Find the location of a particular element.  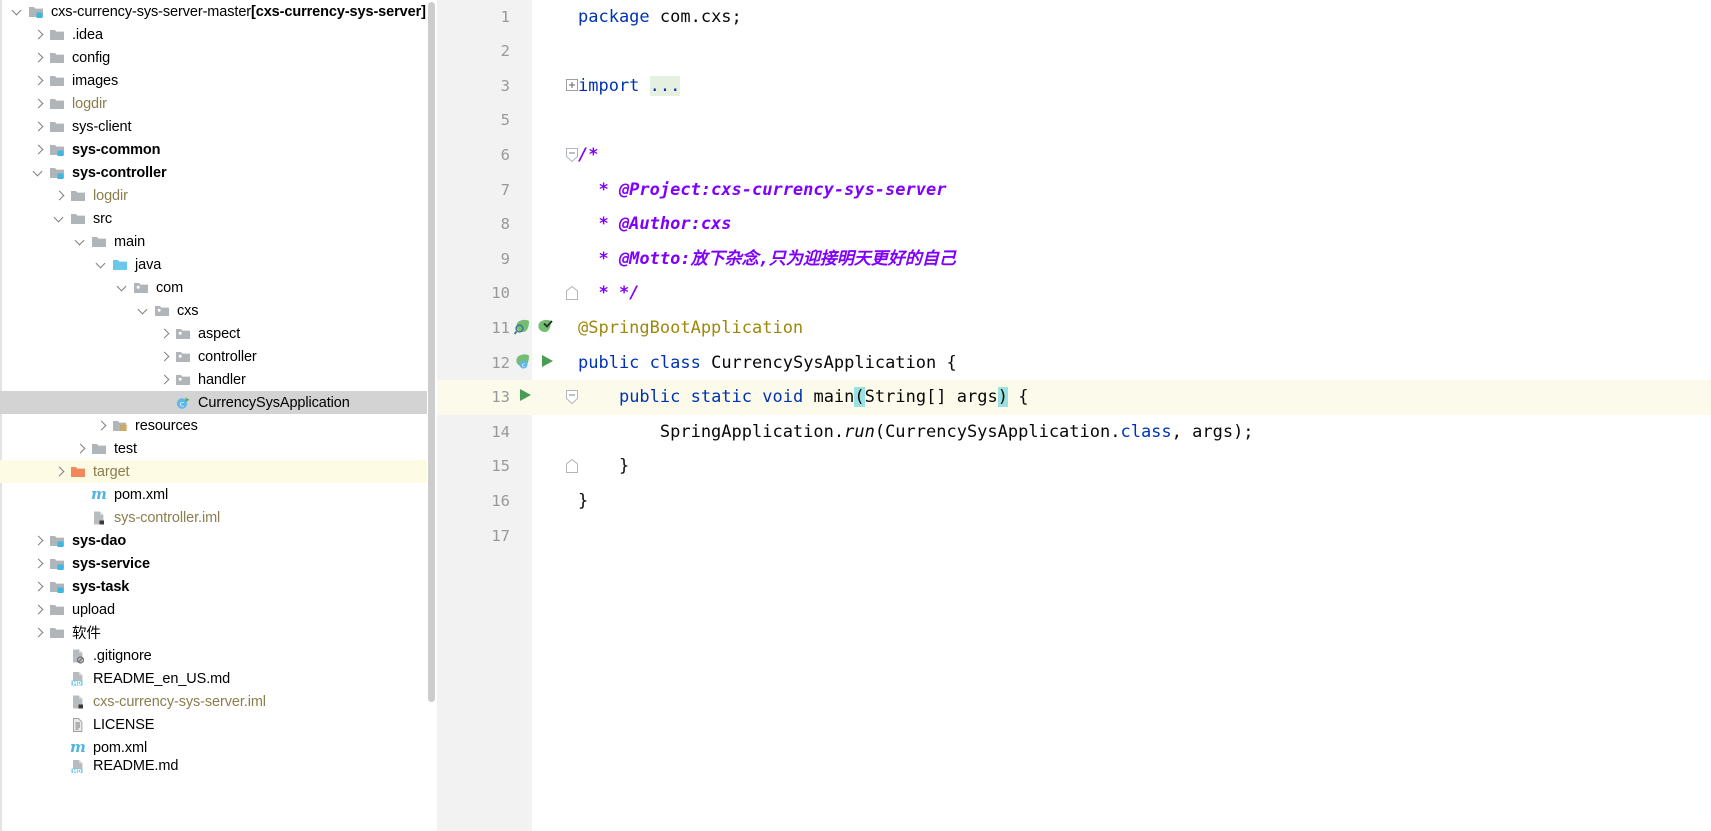

gutter-icons: c is located at coordinates (541, 363).